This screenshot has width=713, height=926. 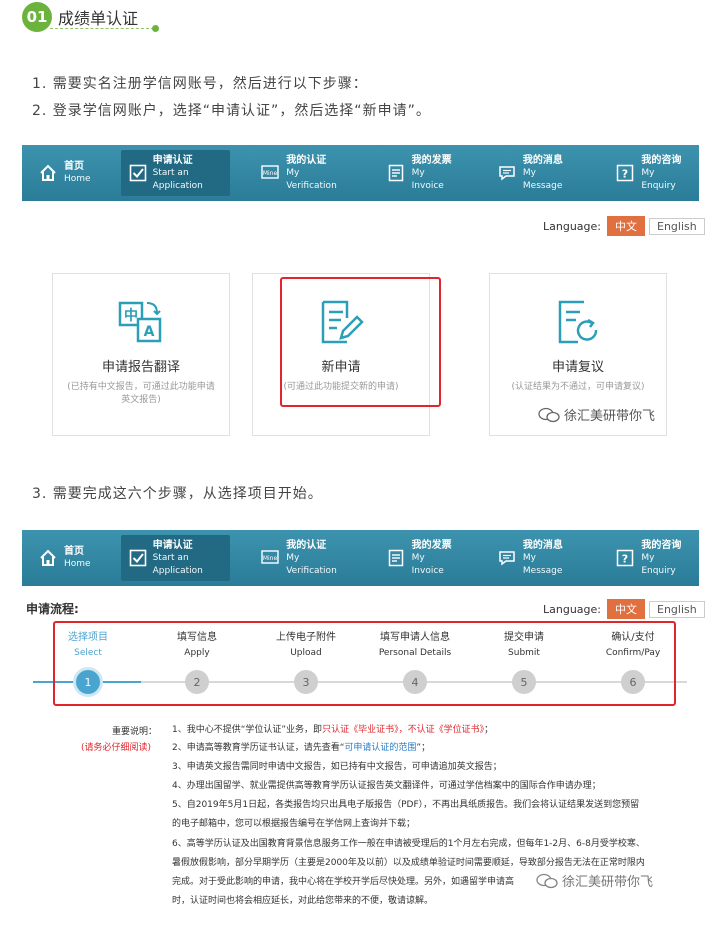 I want to click on note-highlight: 只认证《毕业证书》，不认证《学位证书》, so click(x=403, y=730).